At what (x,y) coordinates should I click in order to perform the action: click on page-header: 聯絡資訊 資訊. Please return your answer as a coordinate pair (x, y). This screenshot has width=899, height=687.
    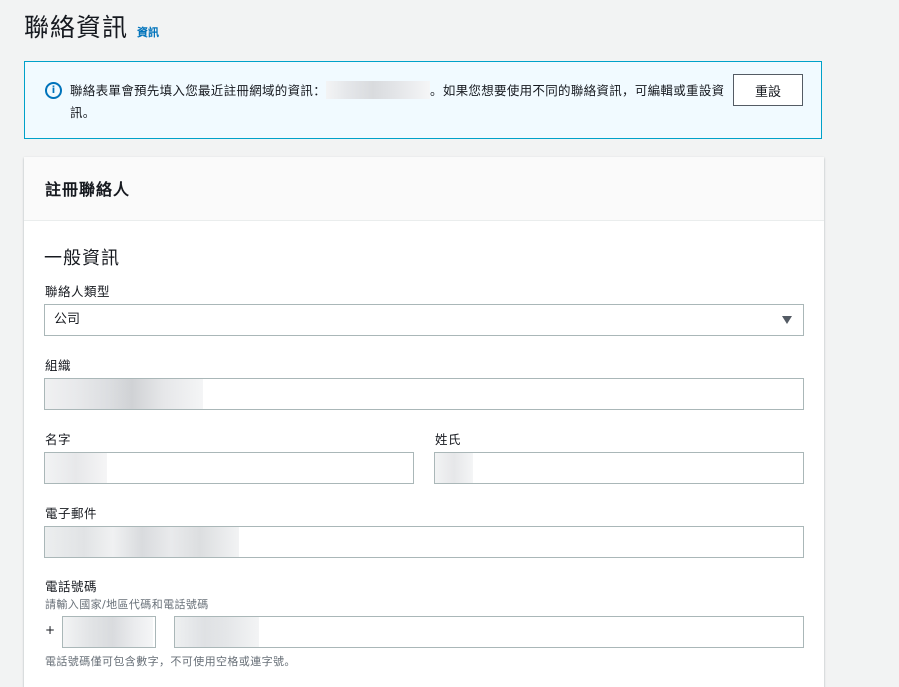
    Looking at the image, I should click on (91, 26).